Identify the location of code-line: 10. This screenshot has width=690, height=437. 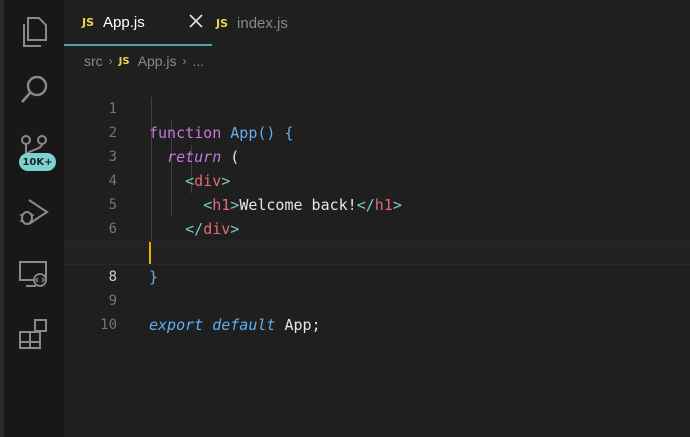
(377, 311).